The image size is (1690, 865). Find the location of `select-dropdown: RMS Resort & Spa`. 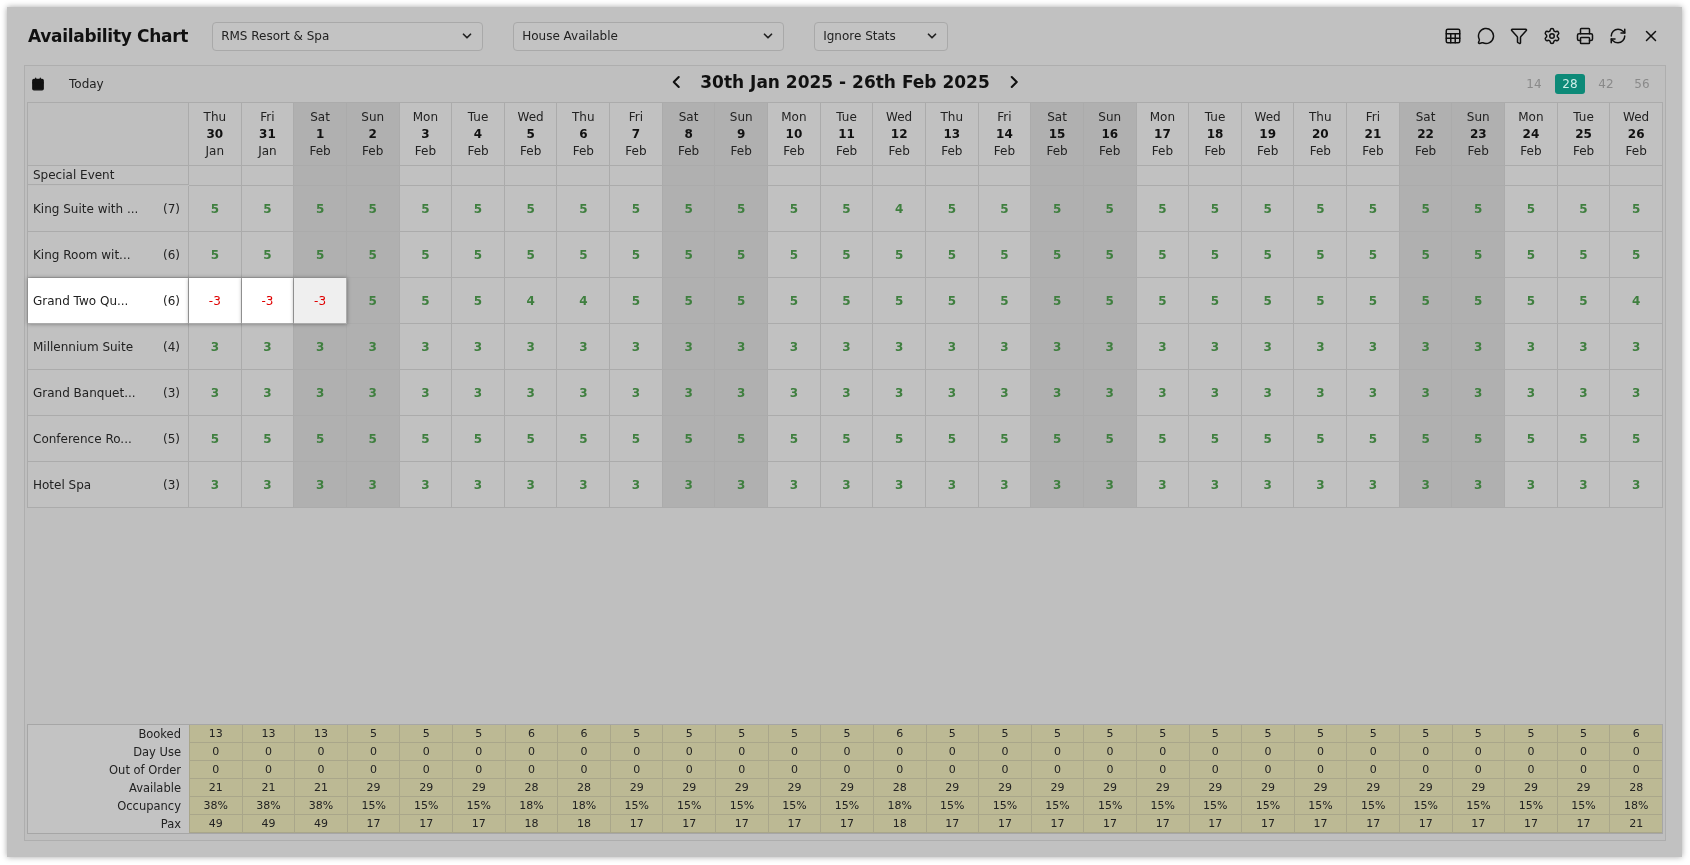

select-dropdown: RMS Resort & Spa is located at coordinates (348, 36).